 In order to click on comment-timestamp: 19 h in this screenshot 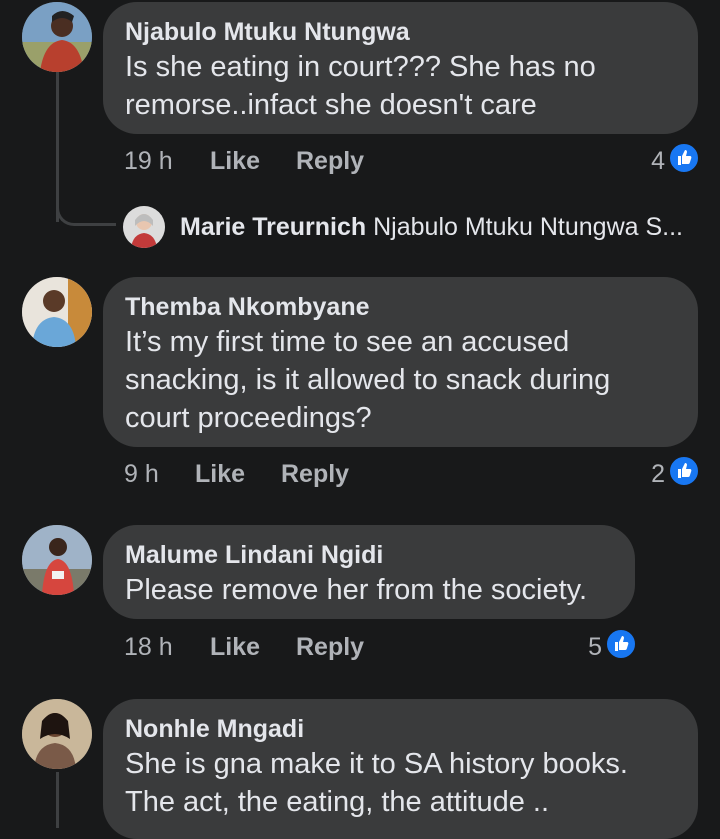, I will do `click(148, 161)`.